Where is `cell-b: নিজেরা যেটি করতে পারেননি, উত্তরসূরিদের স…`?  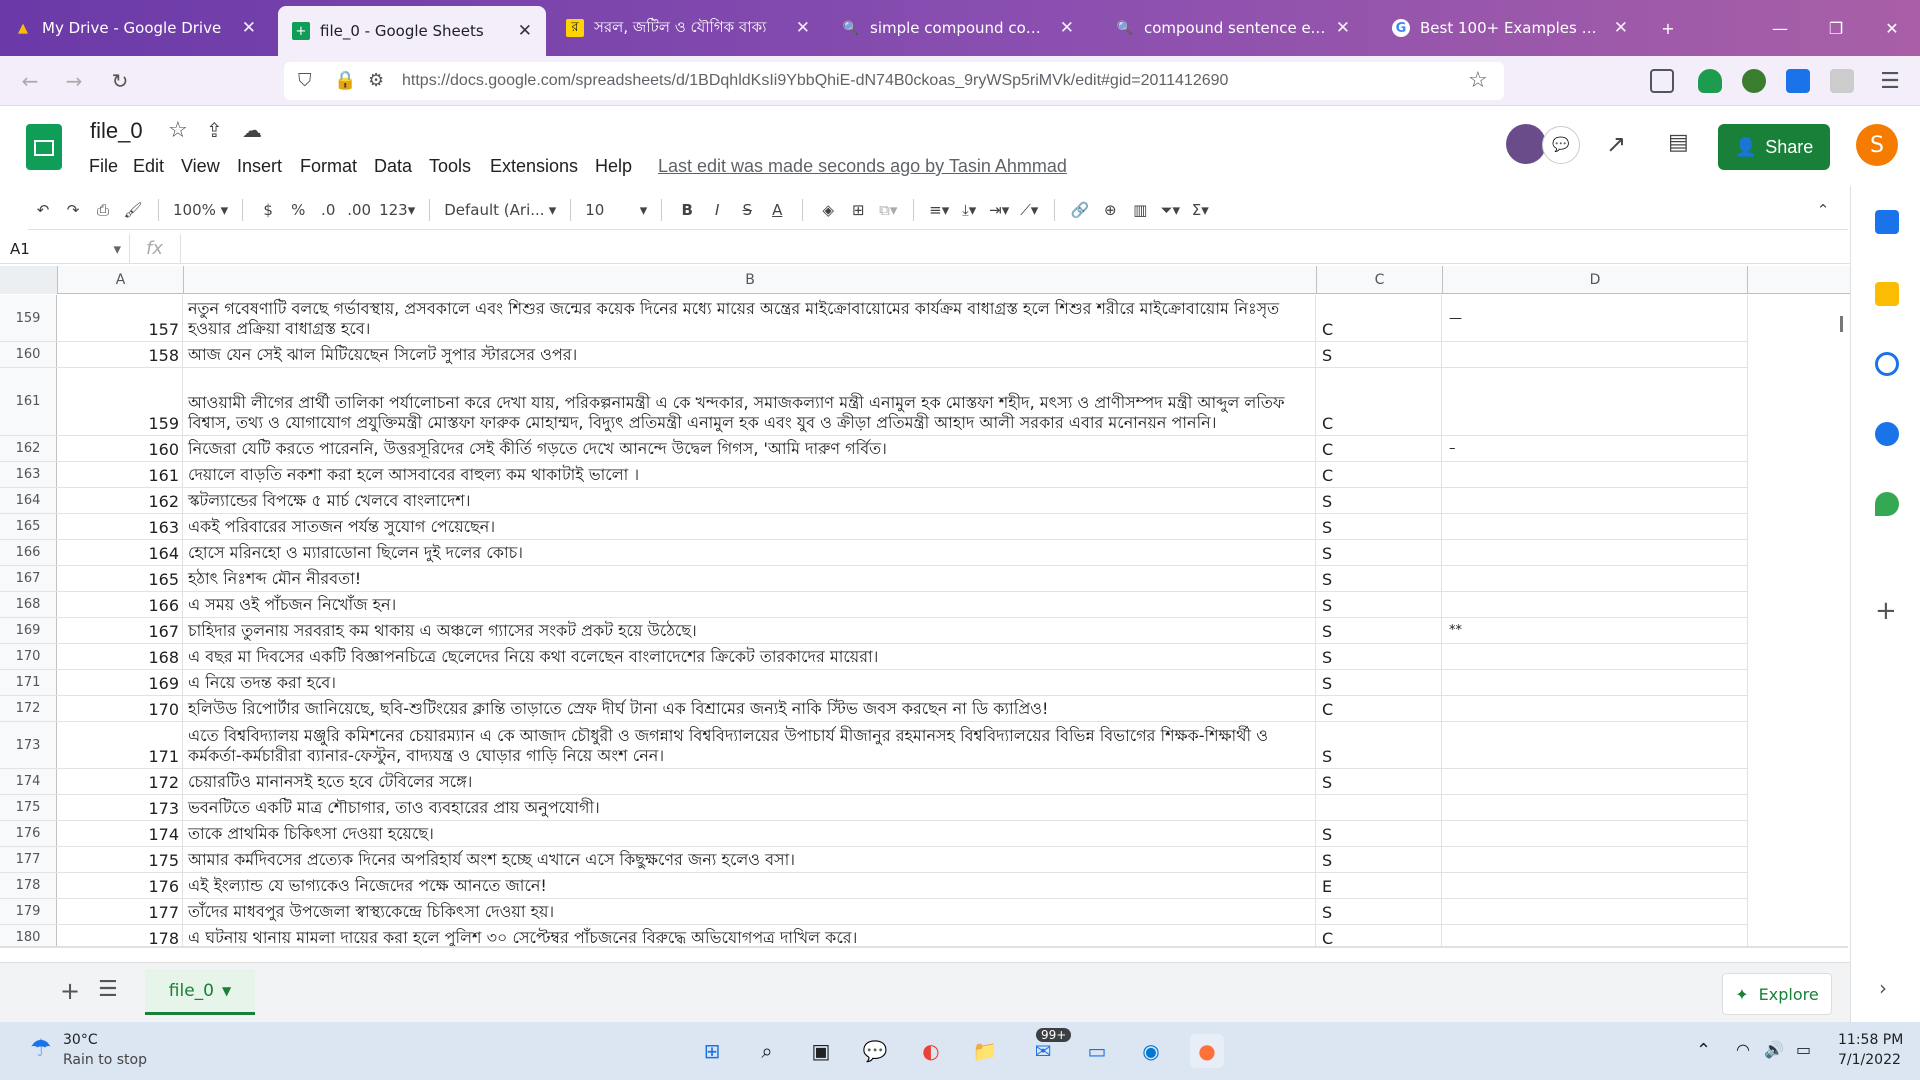
cell-b: নিজেরা যেটি করতে পারেননি, উত্তরসূরিদের স… is located at coordinates (750, 448).